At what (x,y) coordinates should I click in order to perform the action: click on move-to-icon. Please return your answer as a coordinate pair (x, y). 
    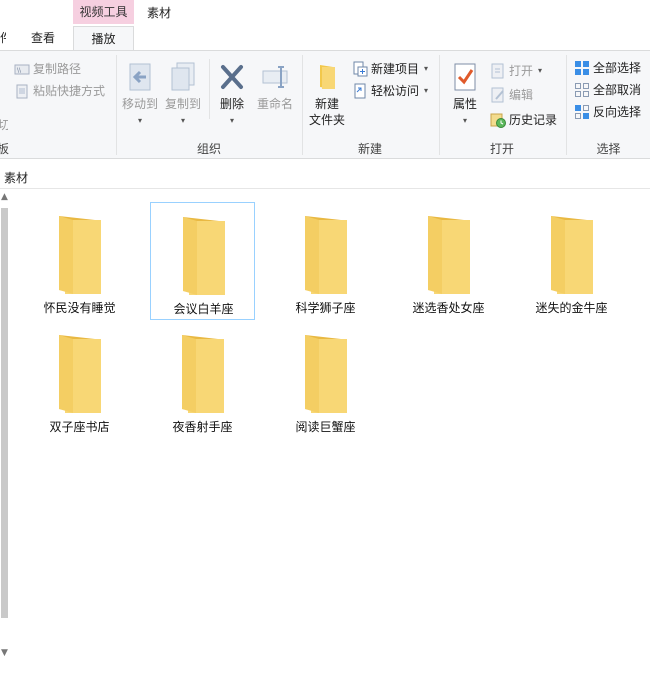
    Looking at the image, I should click on (140, 77).